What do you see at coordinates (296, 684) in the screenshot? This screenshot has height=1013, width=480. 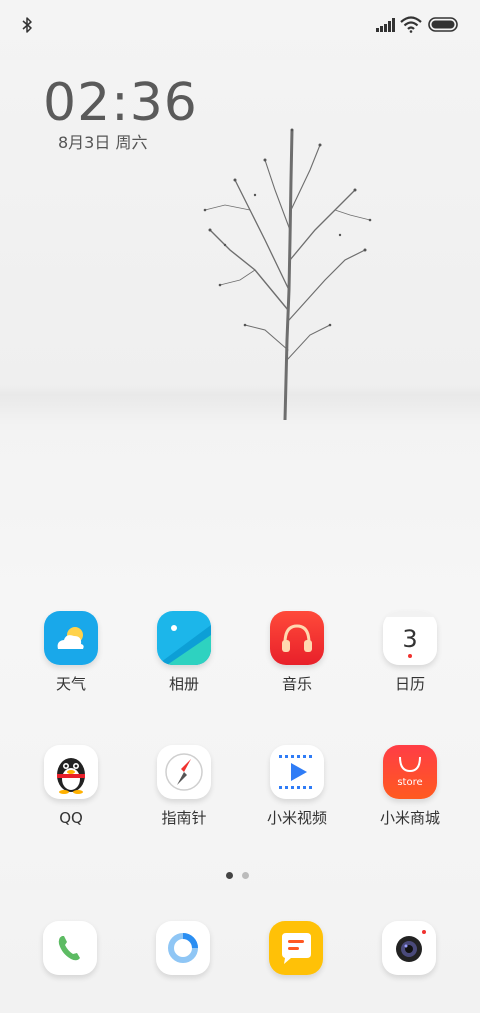 I see `app-label: 音乐` at bounding box center [296, 684].